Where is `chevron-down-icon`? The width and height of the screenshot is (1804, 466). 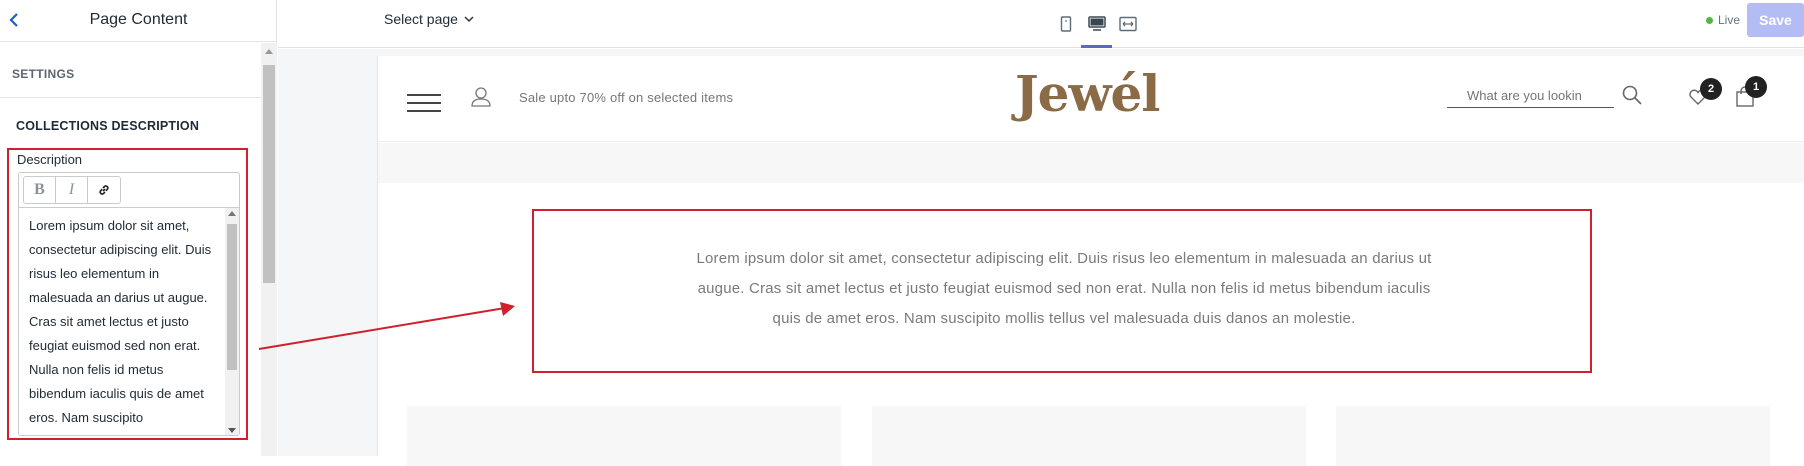 chevron-down-icon is located at coordinates (469, 19).